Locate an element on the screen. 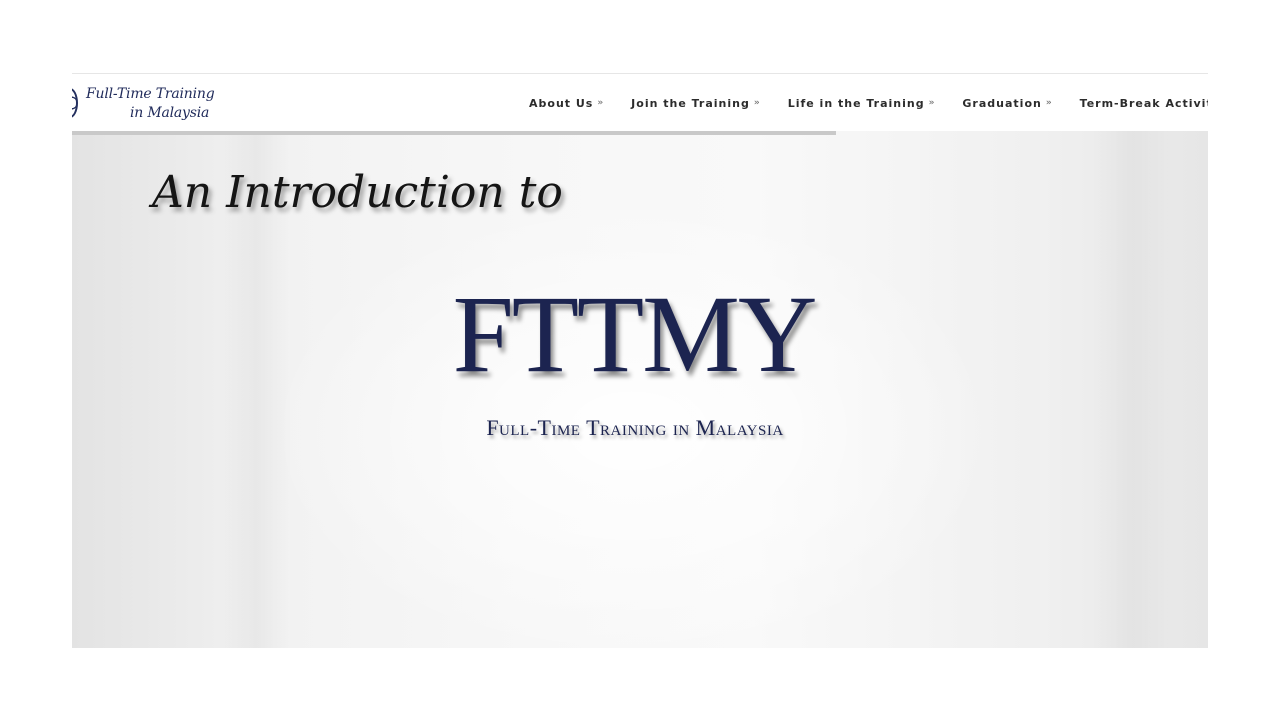 This screenshot has width=1280, height=720. scroll-progress-bar is located at coordinates (454, 133).